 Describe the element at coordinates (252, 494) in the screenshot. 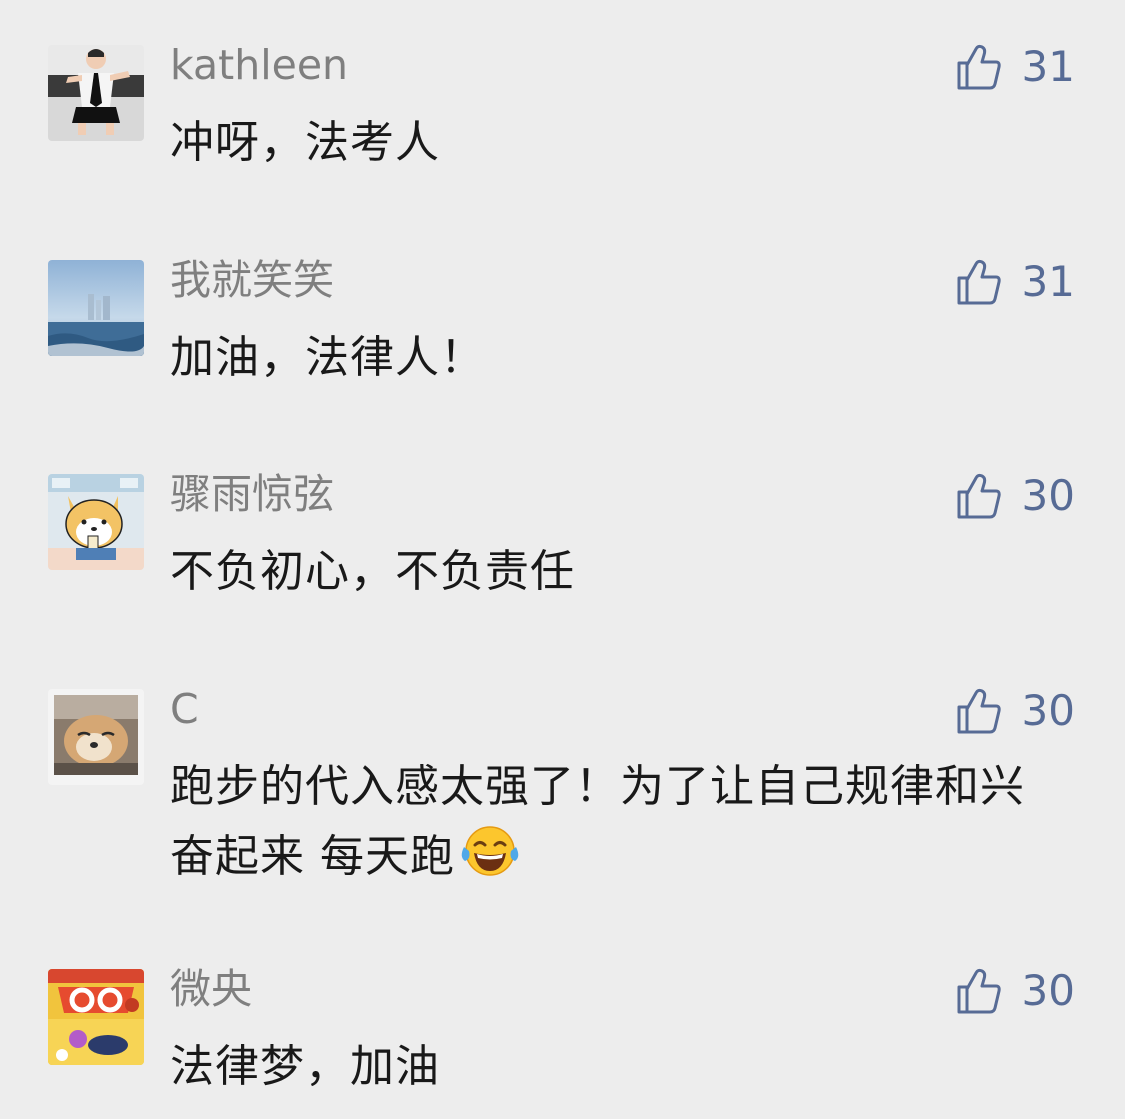

I see `nickname: 骤雨惊弦` at that location.